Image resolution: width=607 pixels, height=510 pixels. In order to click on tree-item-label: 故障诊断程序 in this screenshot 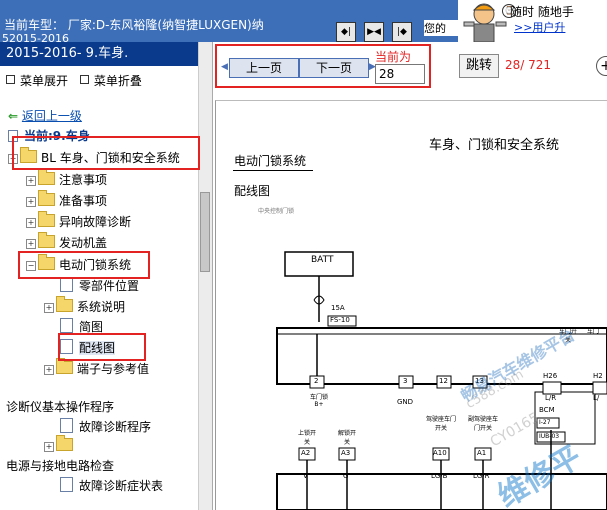, I will do `click(115, 427)`.